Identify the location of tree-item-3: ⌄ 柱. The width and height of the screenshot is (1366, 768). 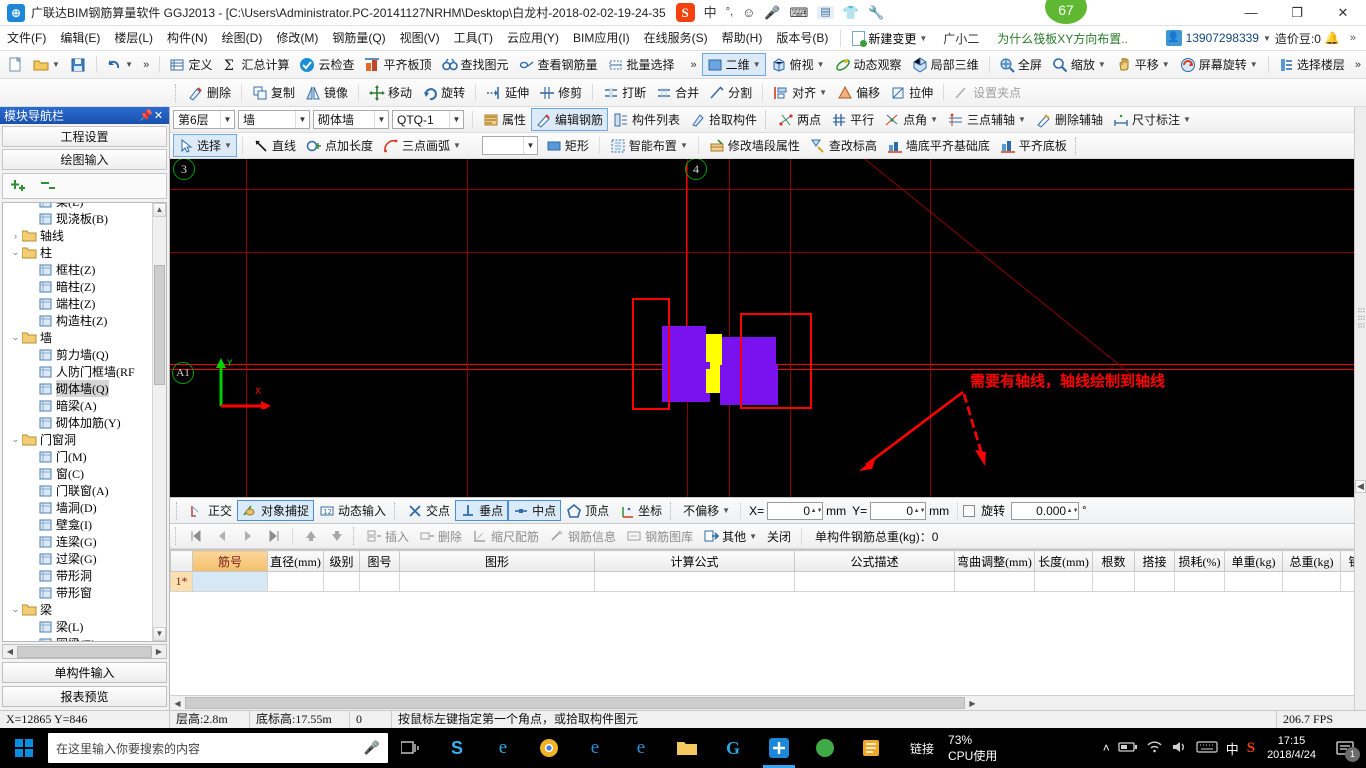
(77, 252).